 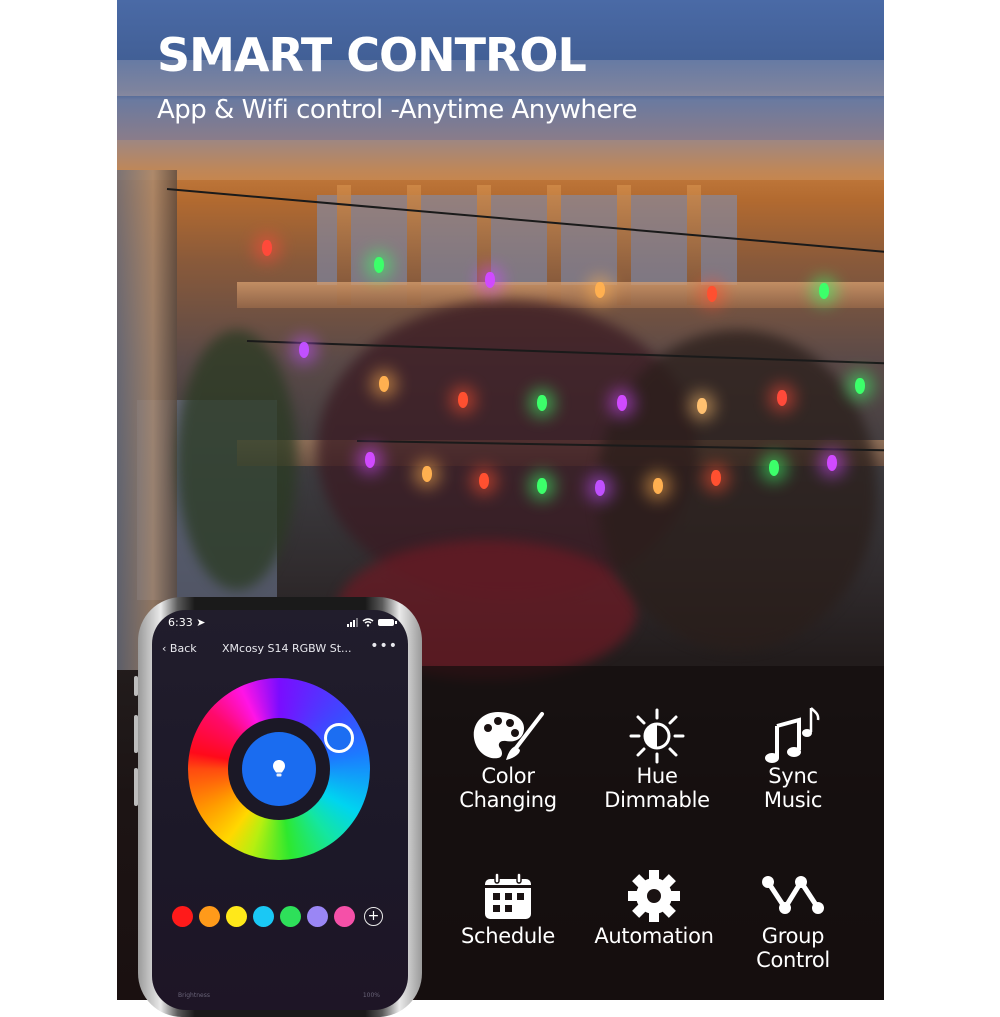 I want to click on feature-hue-dimmable: Hue Dimmable, so click(x=657, y=760).